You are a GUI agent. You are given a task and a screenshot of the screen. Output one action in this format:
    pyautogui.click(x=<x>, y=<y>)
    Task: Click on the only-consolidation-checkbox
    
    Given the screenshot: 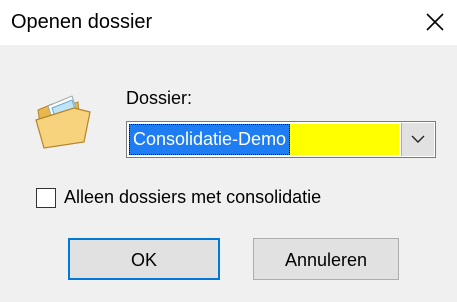 What is the action you would take?
    pyautogui.click(x=46, y=198)
    